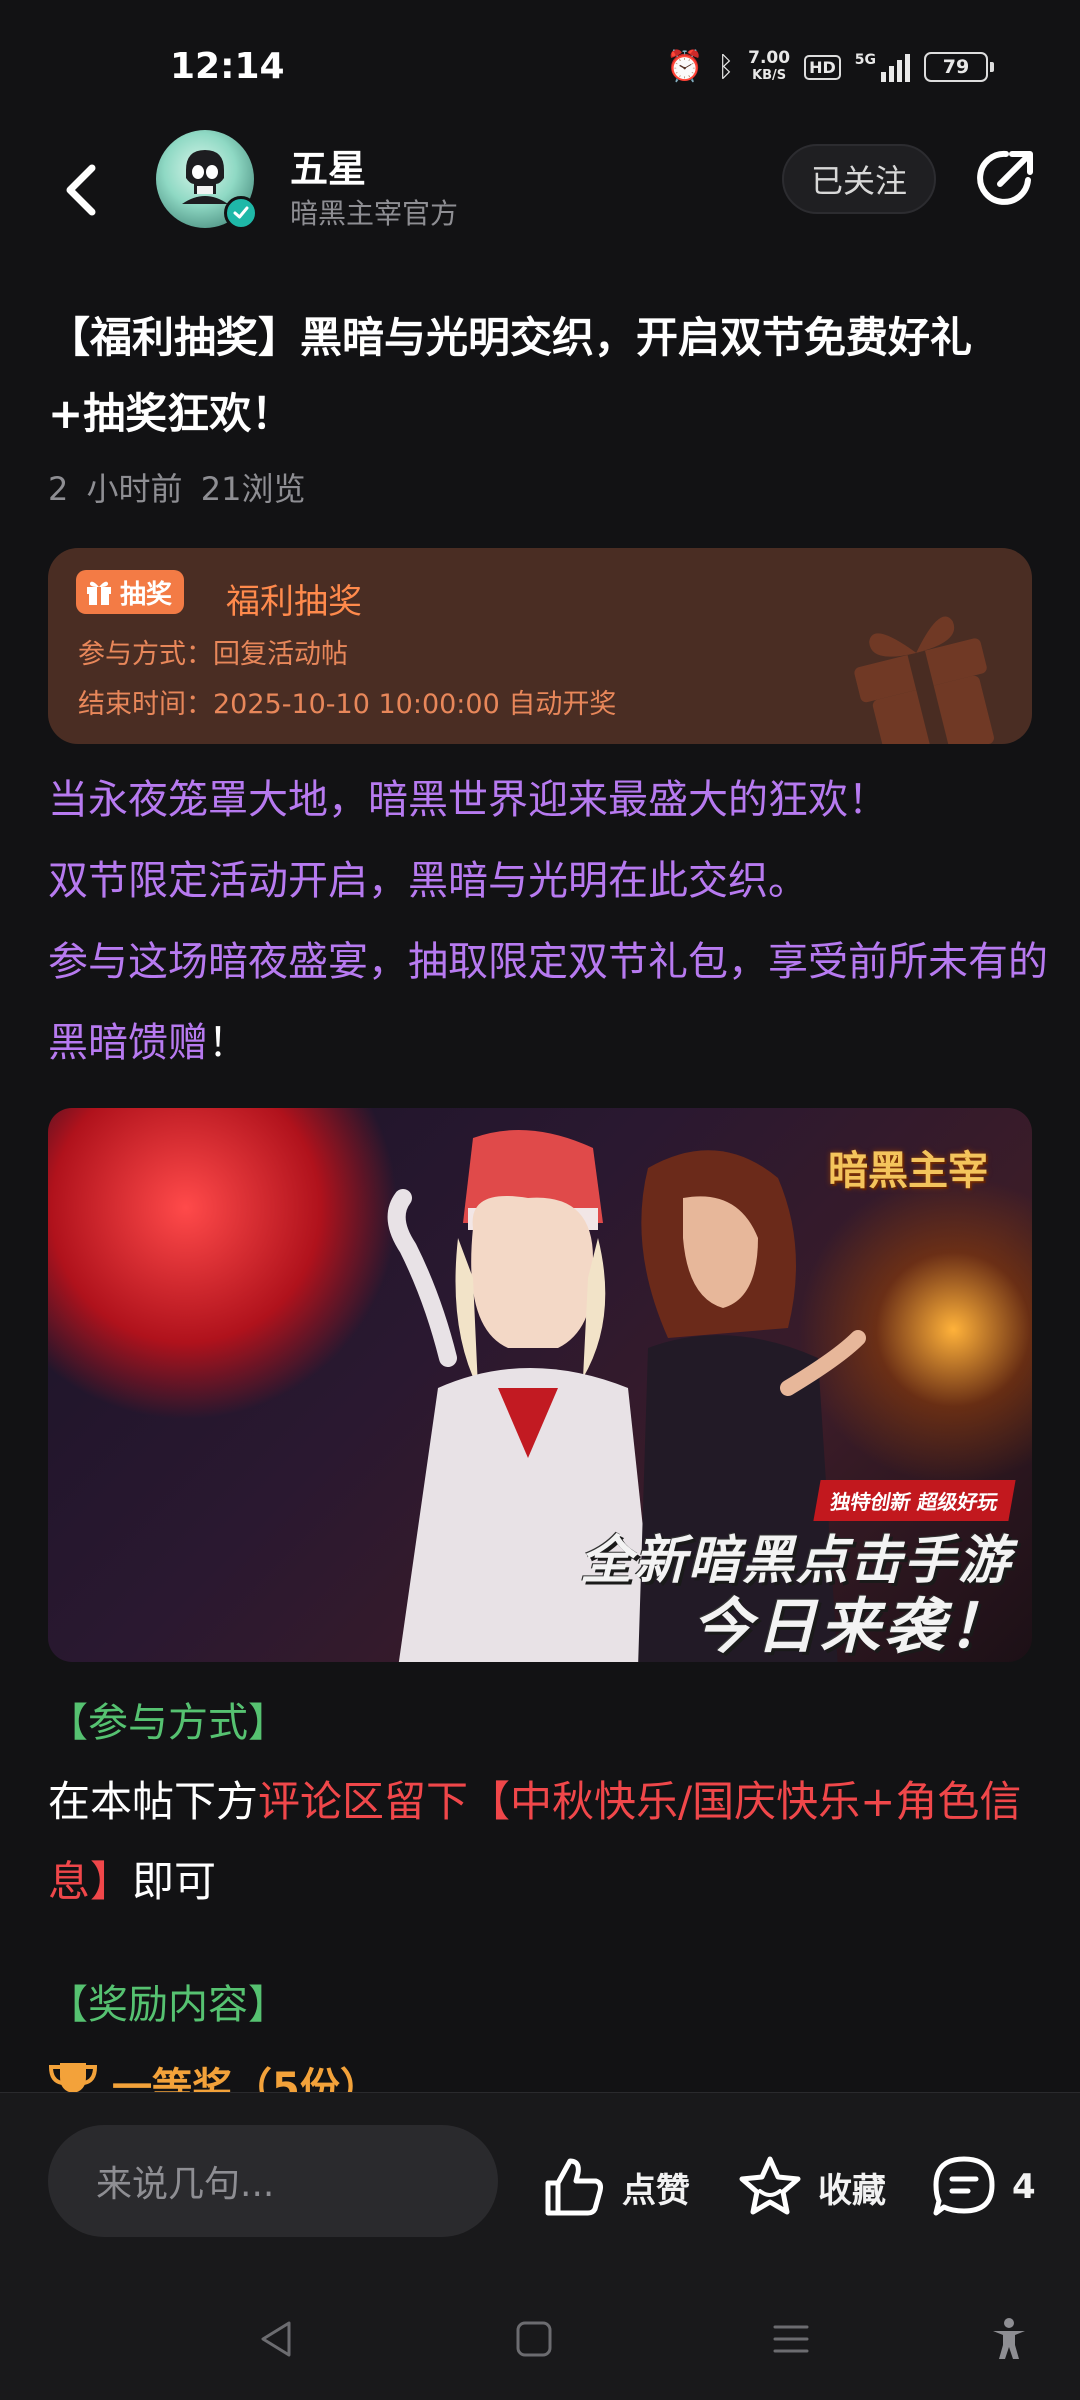  I want to click on comment-count: 4, so click(1024, 2187).